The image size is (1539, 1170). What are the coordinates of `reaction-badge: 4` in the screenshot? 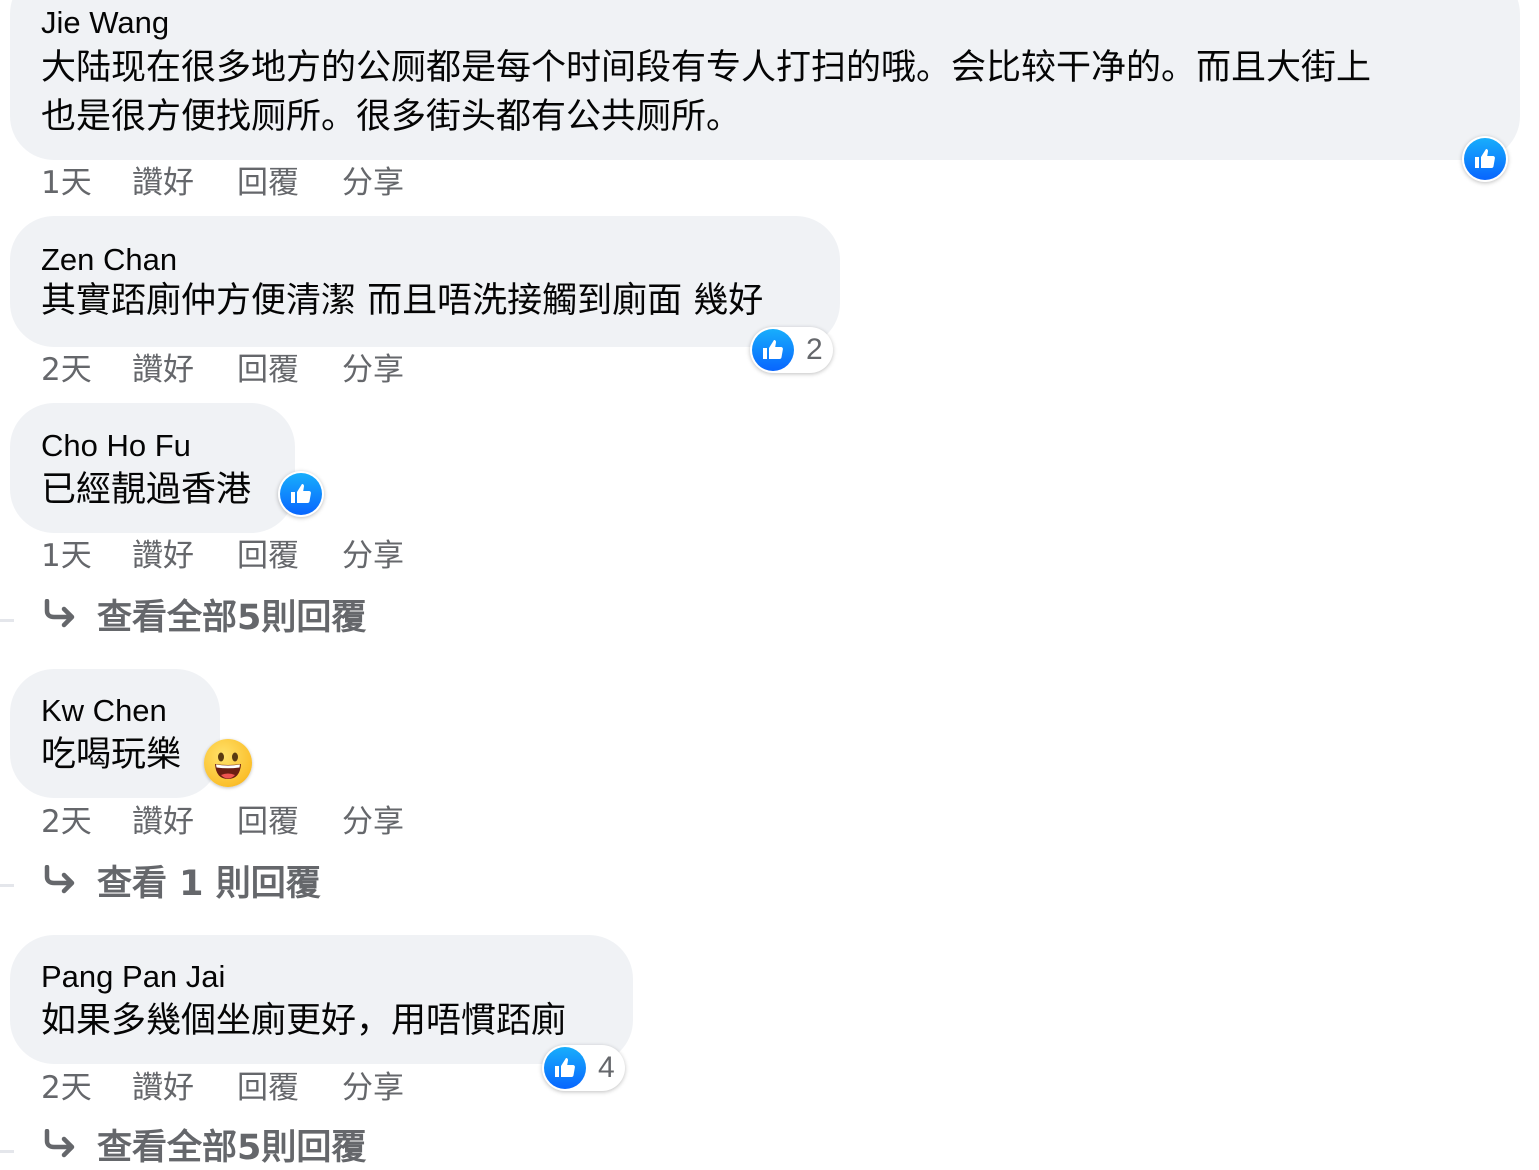 It's located at (583, 1068).